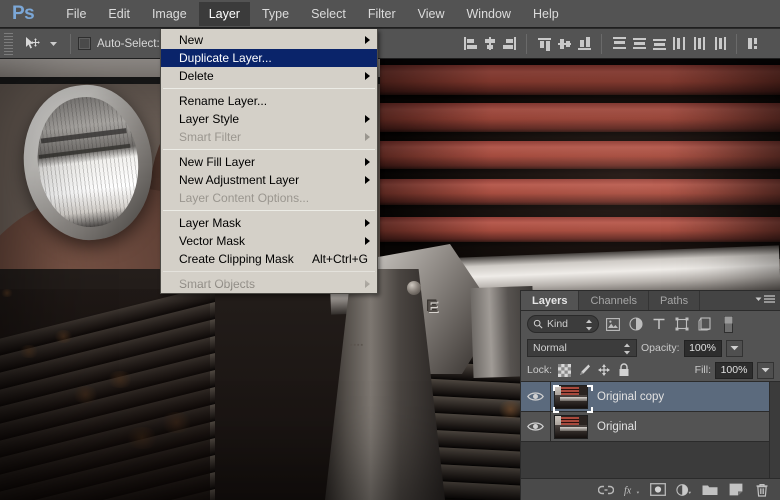  Describe the element at coordinates (636, 324) in the screenshot. I see `adjustment-layer-filter-icon` at that location.